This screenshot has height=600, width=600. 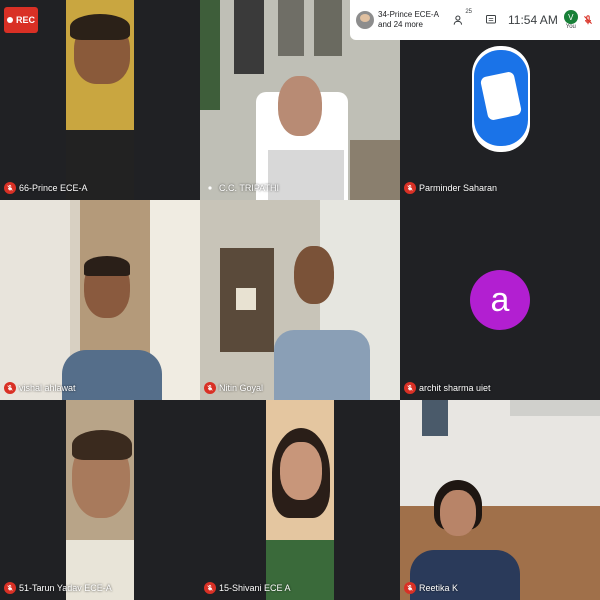 I want to click on video-board-paper, so click(x=246, y=299).